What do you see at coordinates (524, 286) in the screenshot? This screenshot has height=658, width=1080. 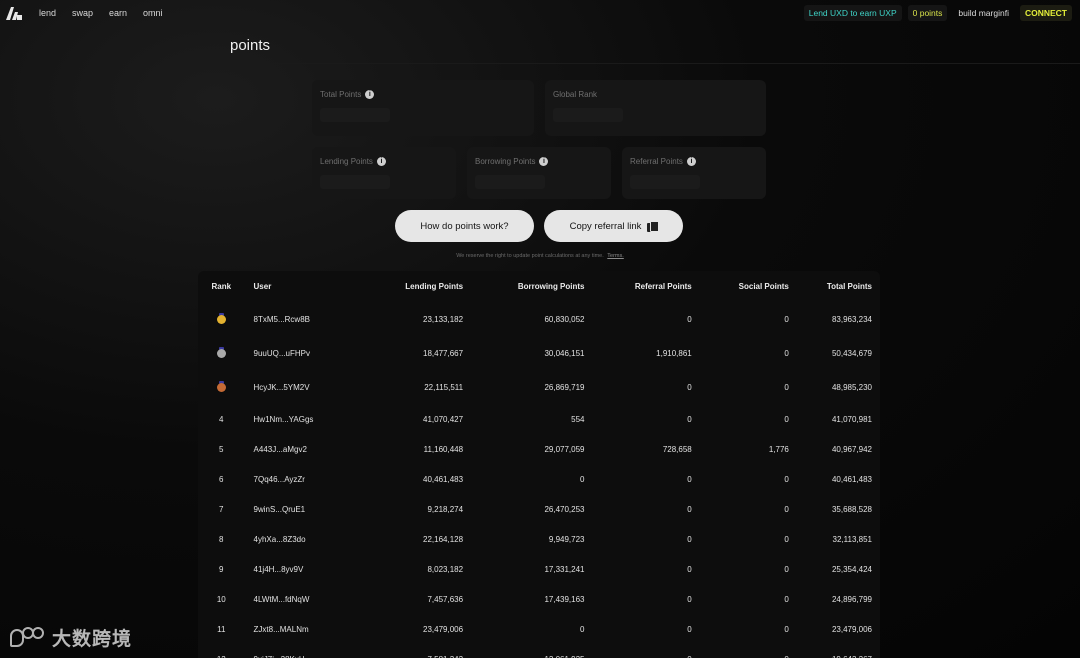 I see `column-header-borrowing-points: Borrowing Points` at bounding box center [524, 286].